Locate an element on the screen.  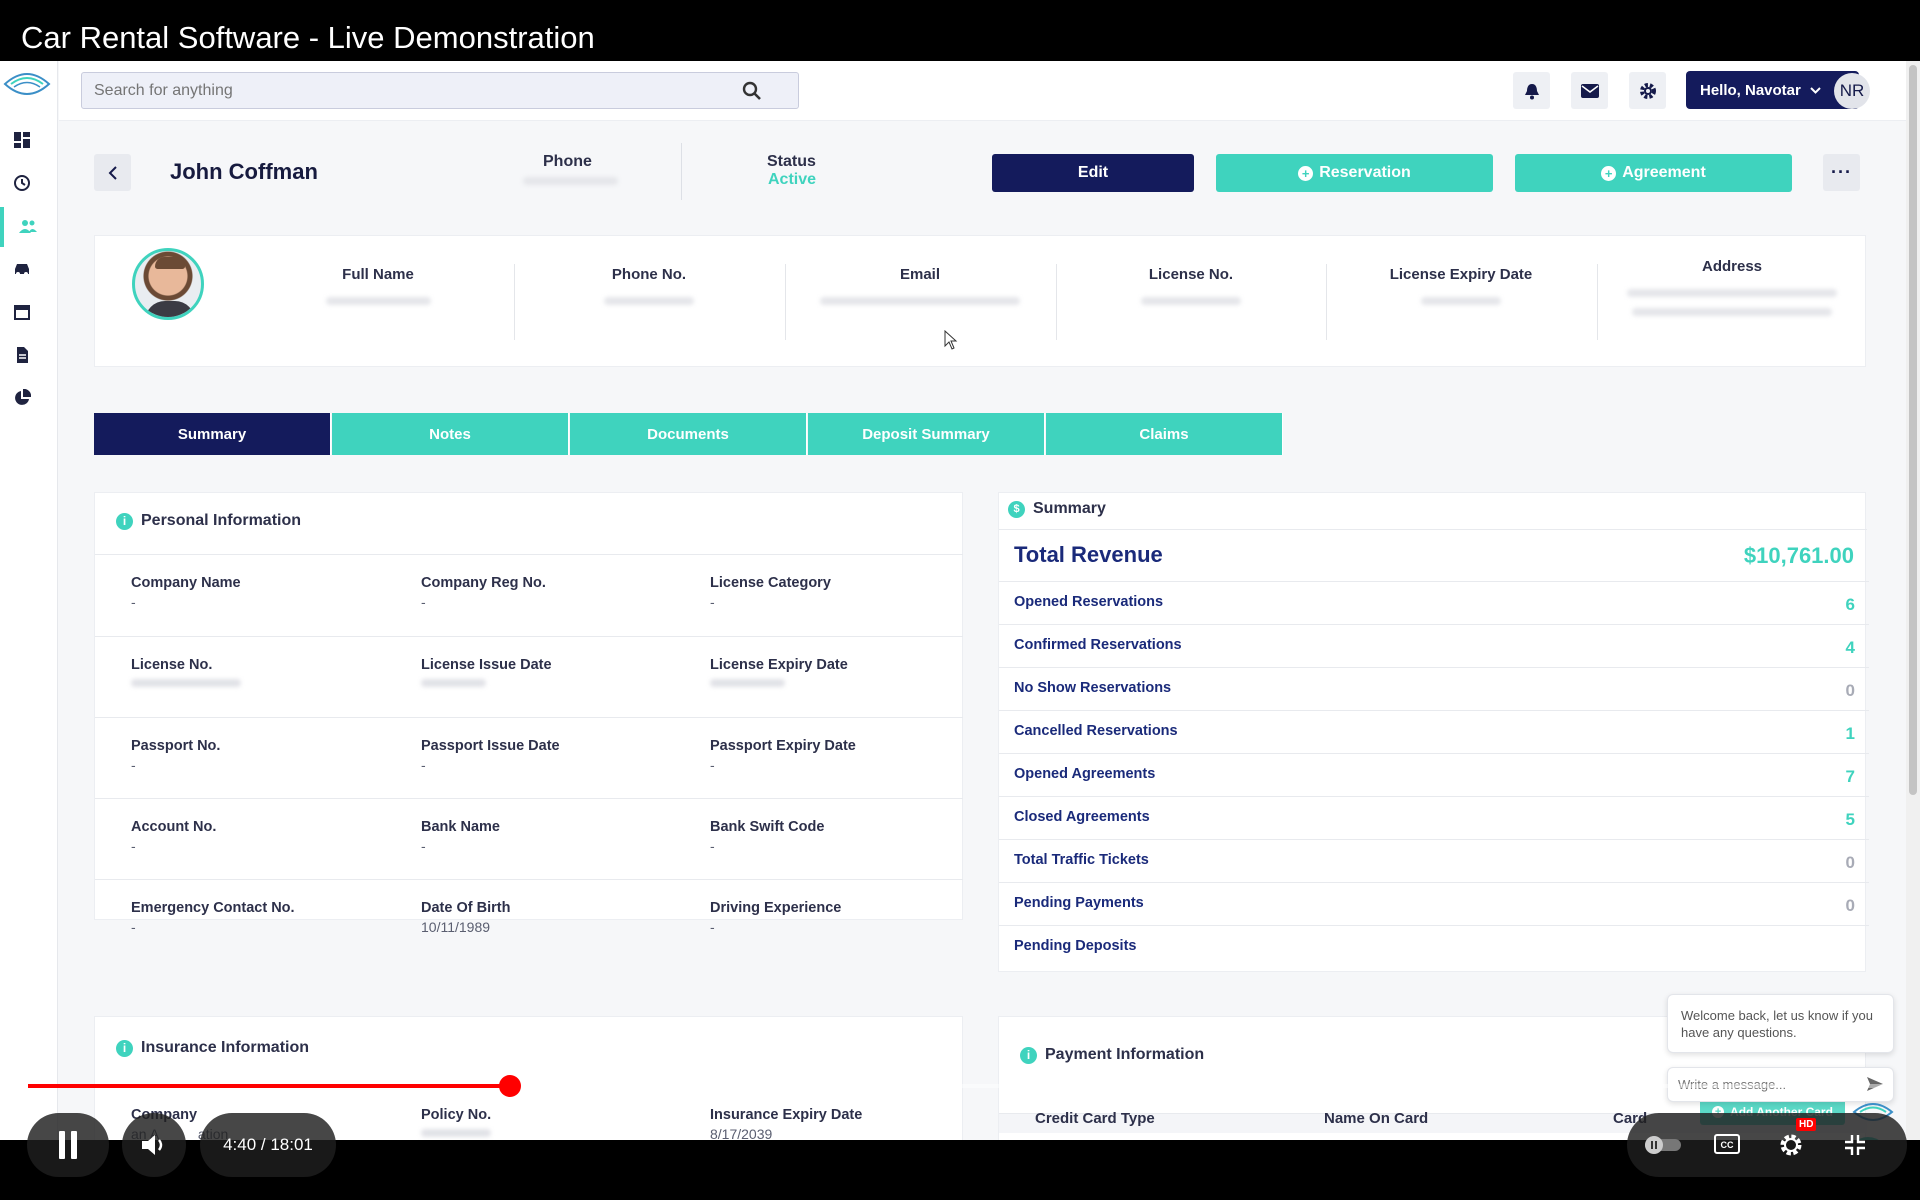
messages-button is located at coordinates (1589, 90).